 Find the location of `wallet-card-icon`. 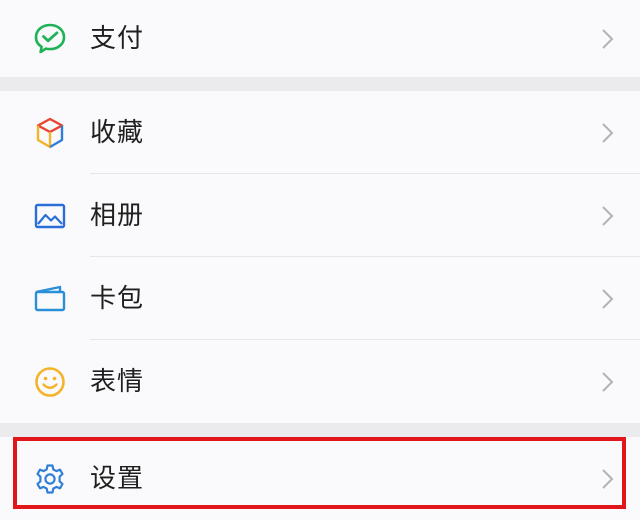

wallet-card-icon is located at coordinates (50, 299).